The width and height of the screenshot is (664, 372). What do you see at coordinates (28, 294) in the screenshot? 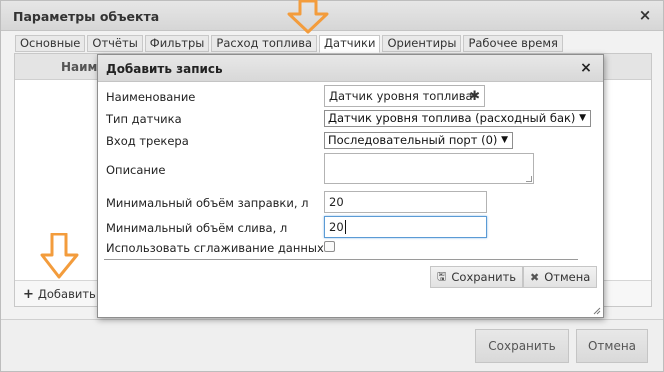
I see `plus-icon: +` at bounding box center [28, 294].